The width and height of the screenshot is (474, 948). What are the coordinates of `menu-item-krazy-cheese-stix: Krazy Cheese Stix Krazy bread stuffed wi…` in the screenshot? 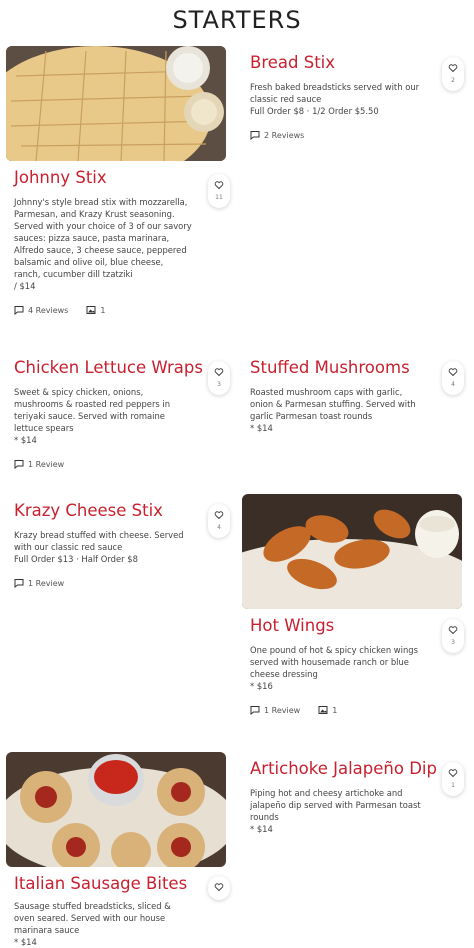 It's located at (124, 545).